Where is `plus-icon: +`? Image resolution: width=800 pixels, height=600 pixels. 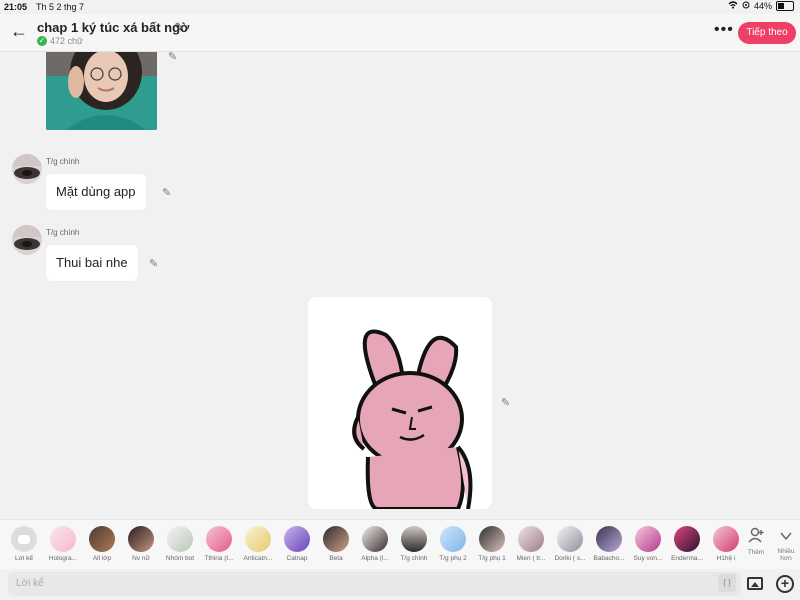
plus-icon: + is located at coordinates (785, 584).